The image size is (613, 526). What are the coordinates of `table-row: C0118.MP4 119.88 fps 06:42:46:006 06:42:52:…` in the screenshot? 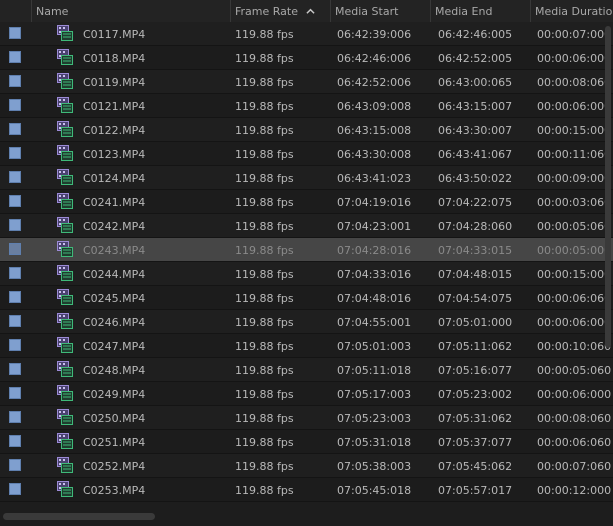 It's located at (306, 58).